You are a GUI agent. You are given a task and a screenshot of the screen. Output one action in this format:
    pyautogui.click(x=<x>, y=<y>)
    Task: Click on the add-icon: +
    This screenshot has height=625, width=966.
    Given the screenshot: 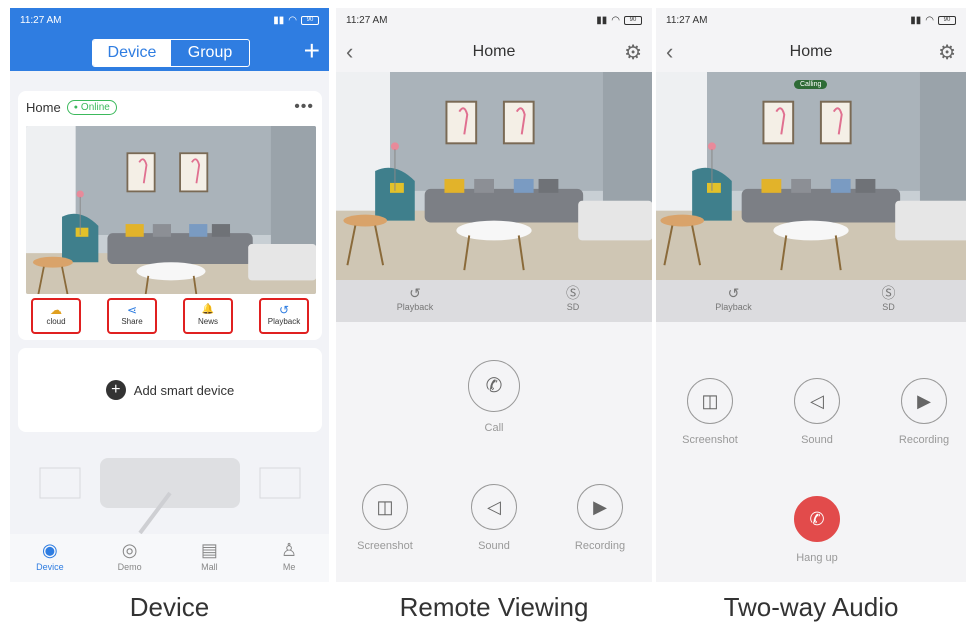 What is the action you would take?
    pyautogui.click(x=115, y=390)
    